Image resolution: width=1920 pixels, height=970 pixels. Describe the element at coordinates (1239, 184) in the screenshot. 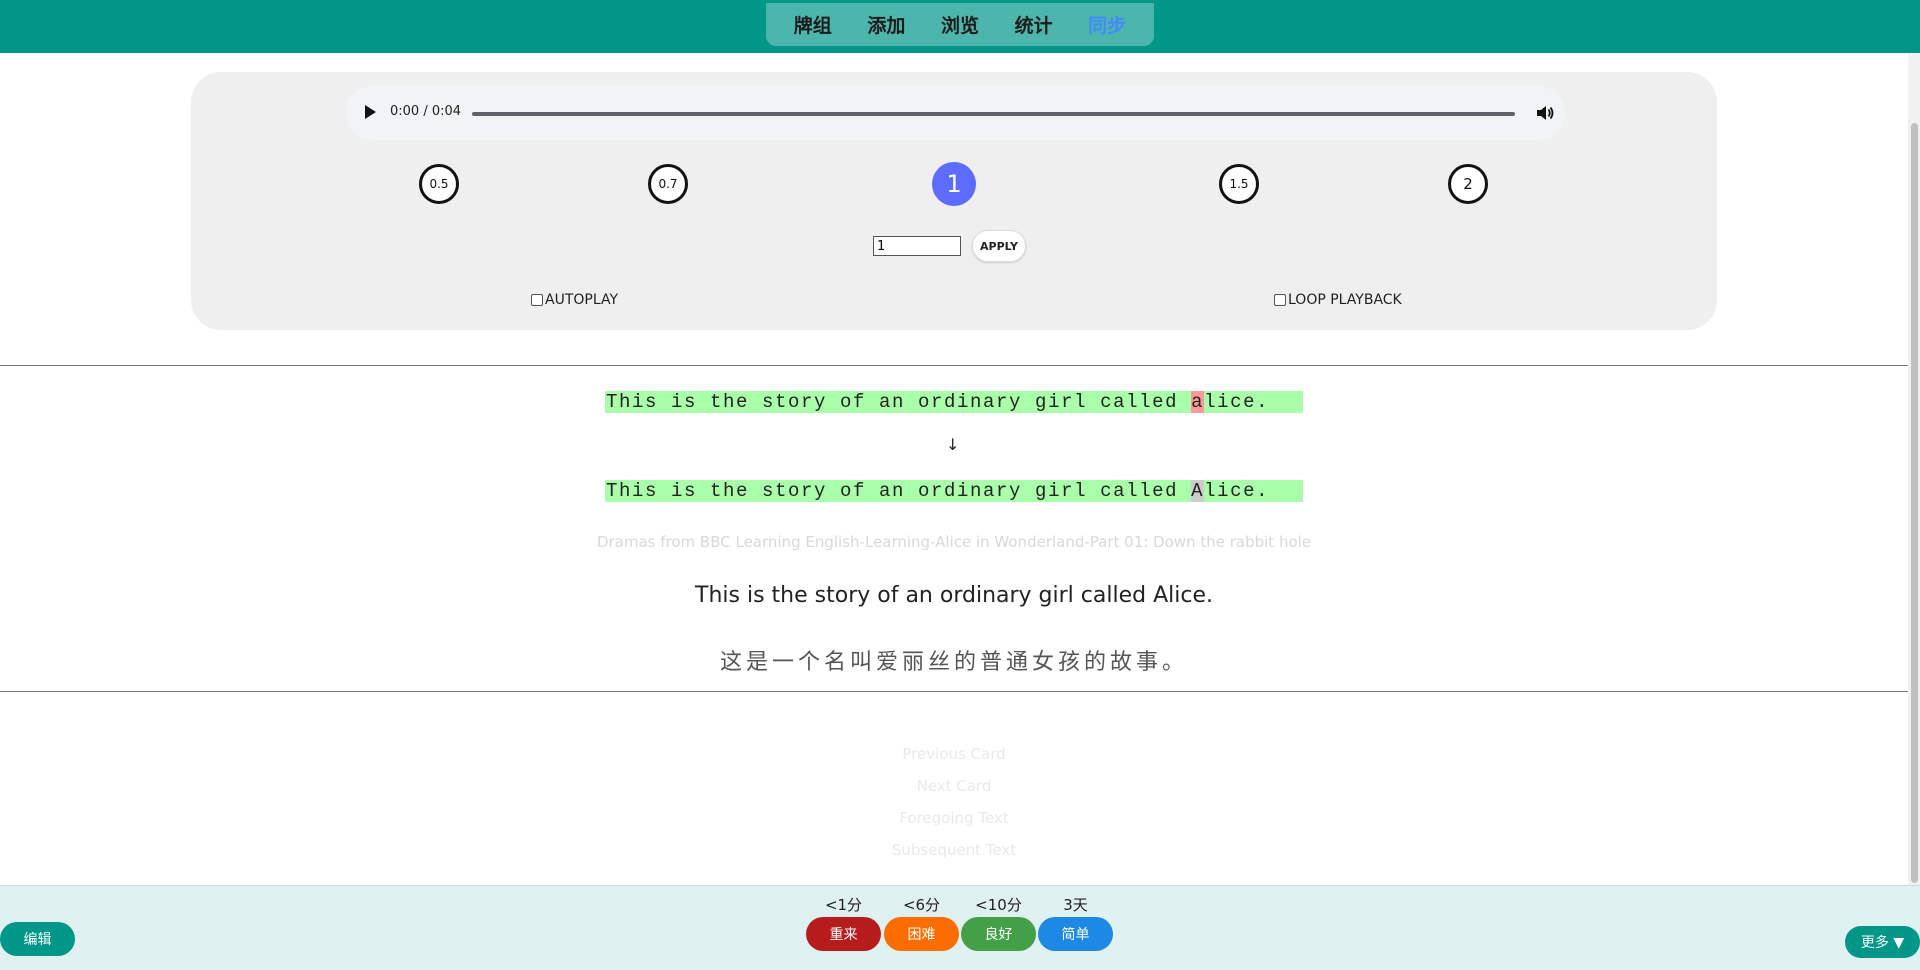

I see `speed-button-1-5: 1.5` at that location.